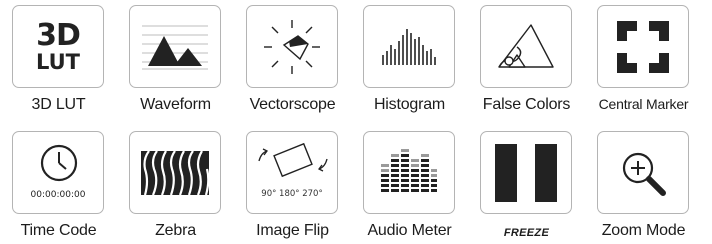  I want to click on zebra-button, so click(175, 172).